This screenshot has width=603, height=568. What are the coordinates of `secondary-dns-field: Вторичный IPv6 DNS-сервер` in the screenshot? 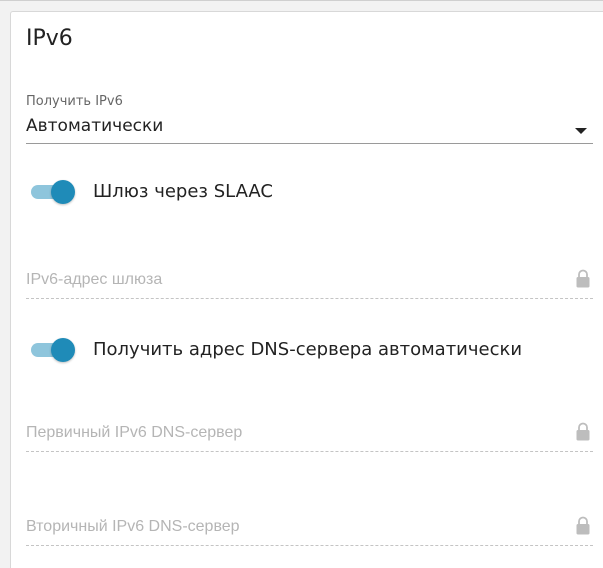 It's located at (309, 535).